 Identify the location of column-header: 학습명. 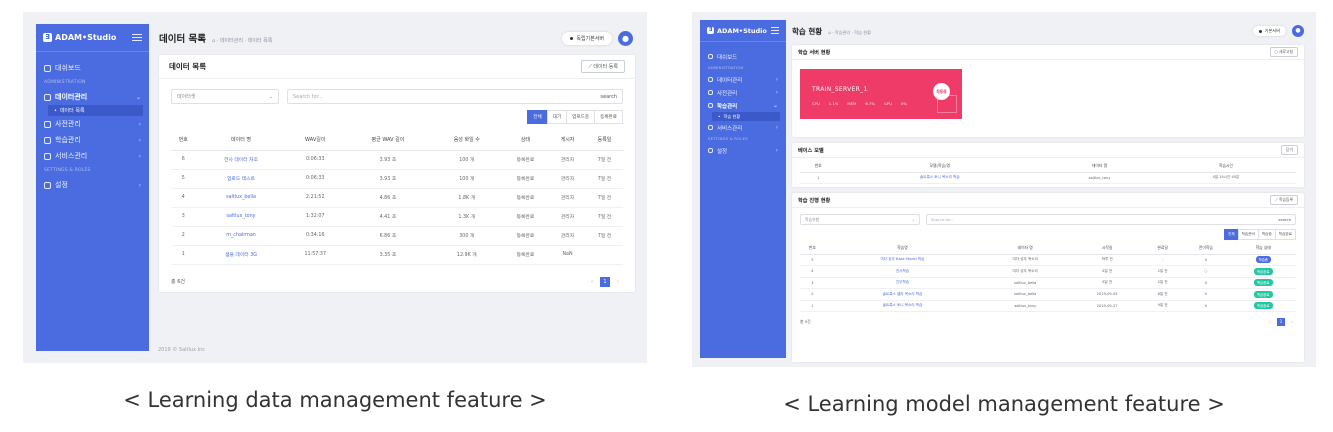
(902, 249).